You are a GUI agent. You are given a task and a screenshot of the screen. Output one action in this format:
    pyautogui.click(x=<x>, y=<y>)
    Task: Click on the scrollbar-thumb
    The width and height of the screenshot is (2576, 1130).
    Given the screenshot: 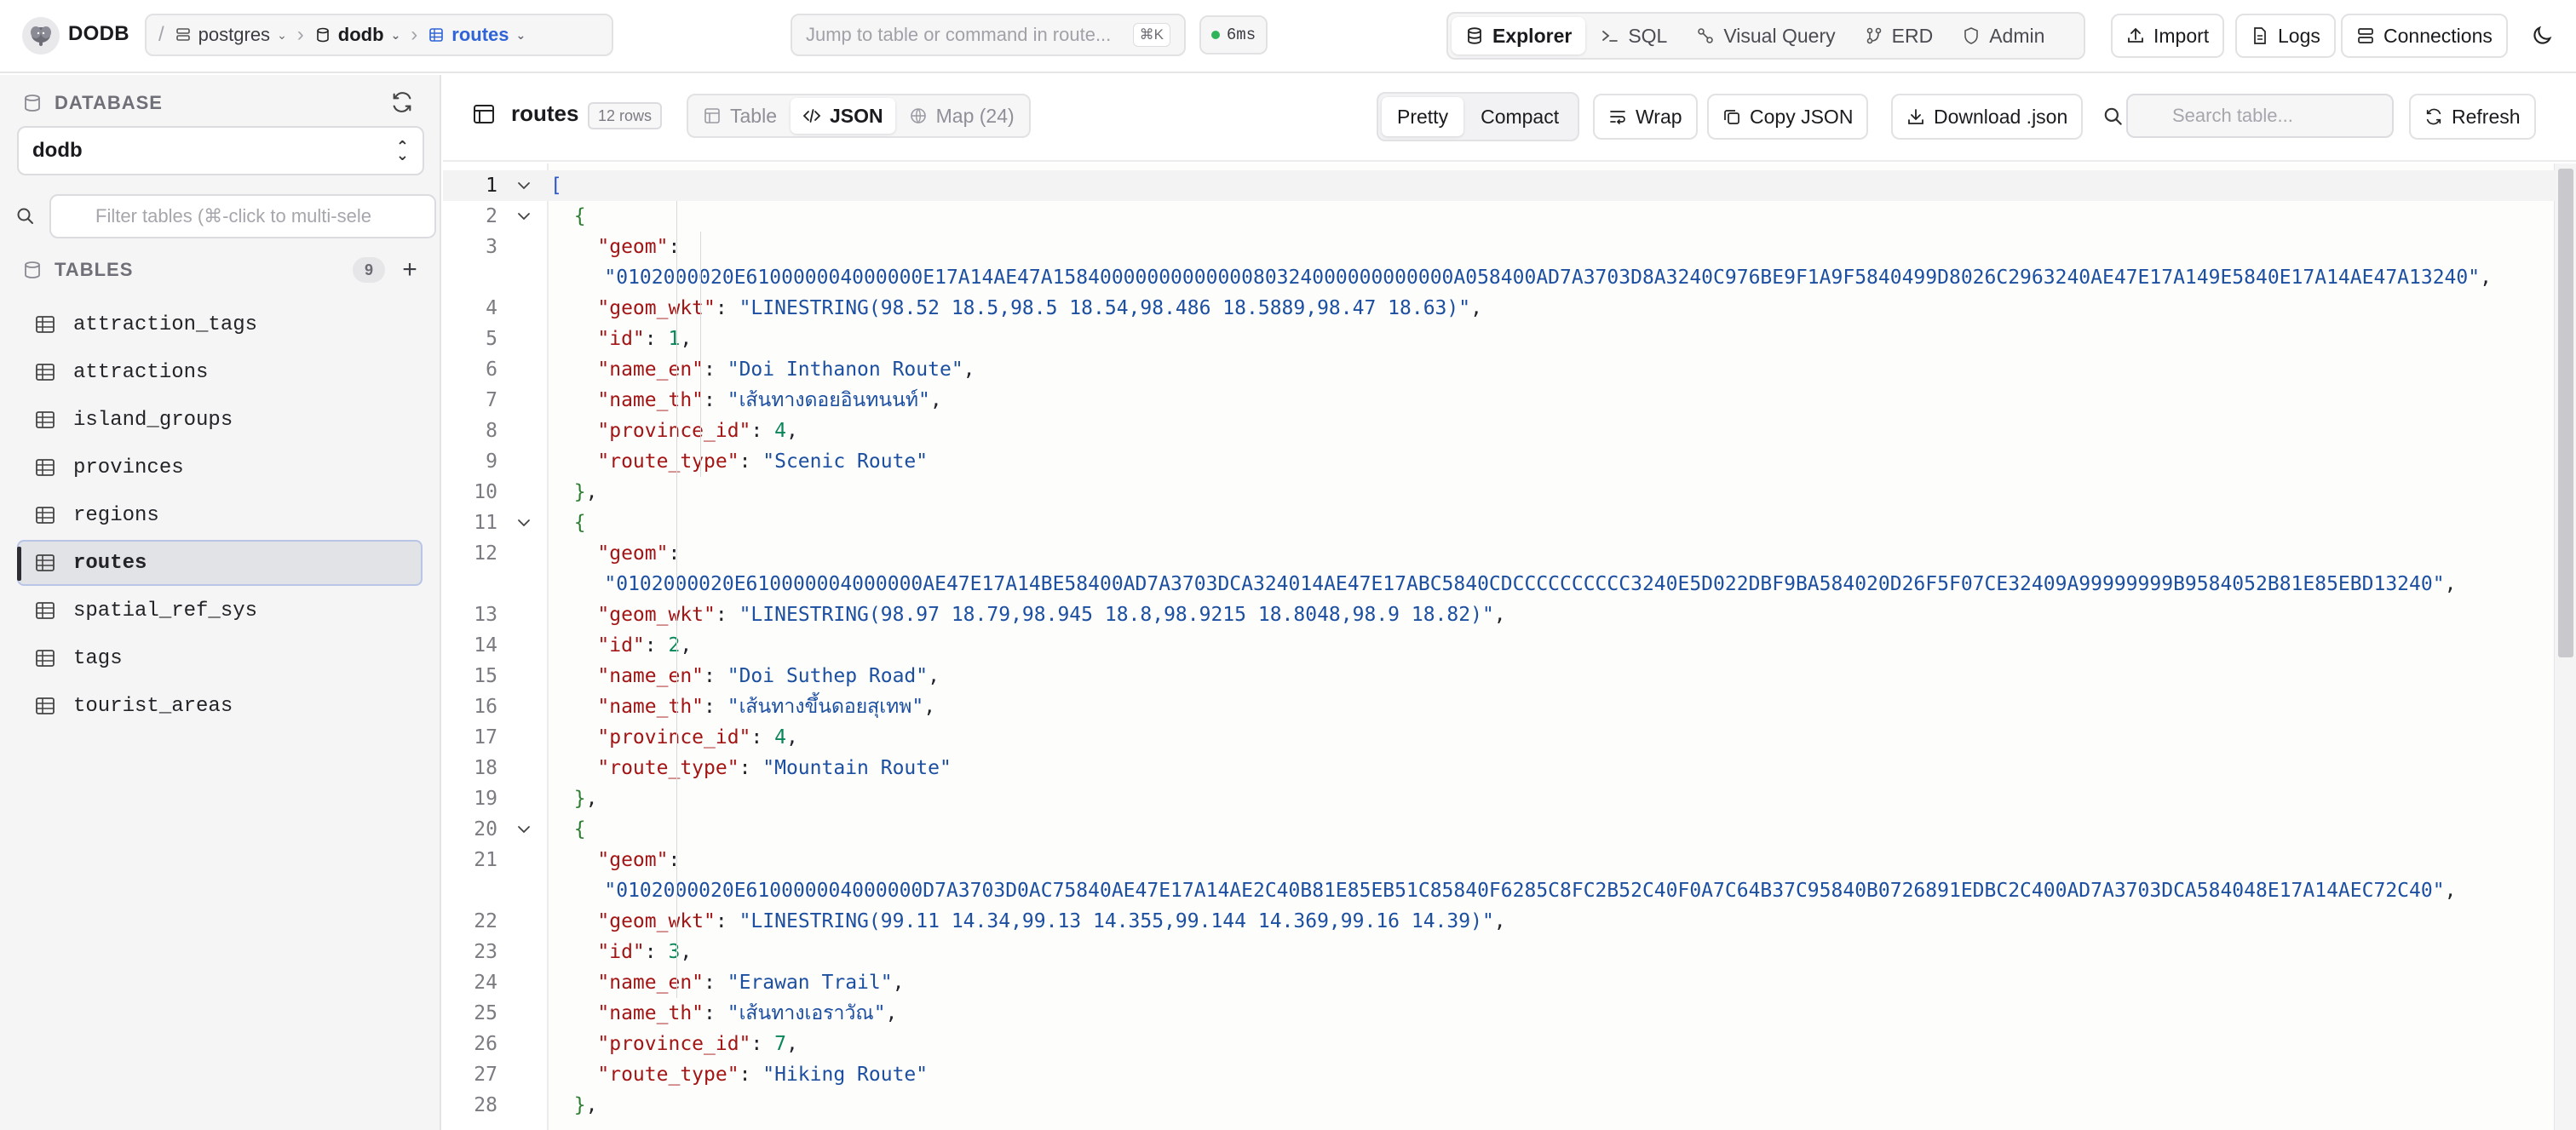 What is the action you would take?
    pyautogui.click(x=2565, y=413)
    